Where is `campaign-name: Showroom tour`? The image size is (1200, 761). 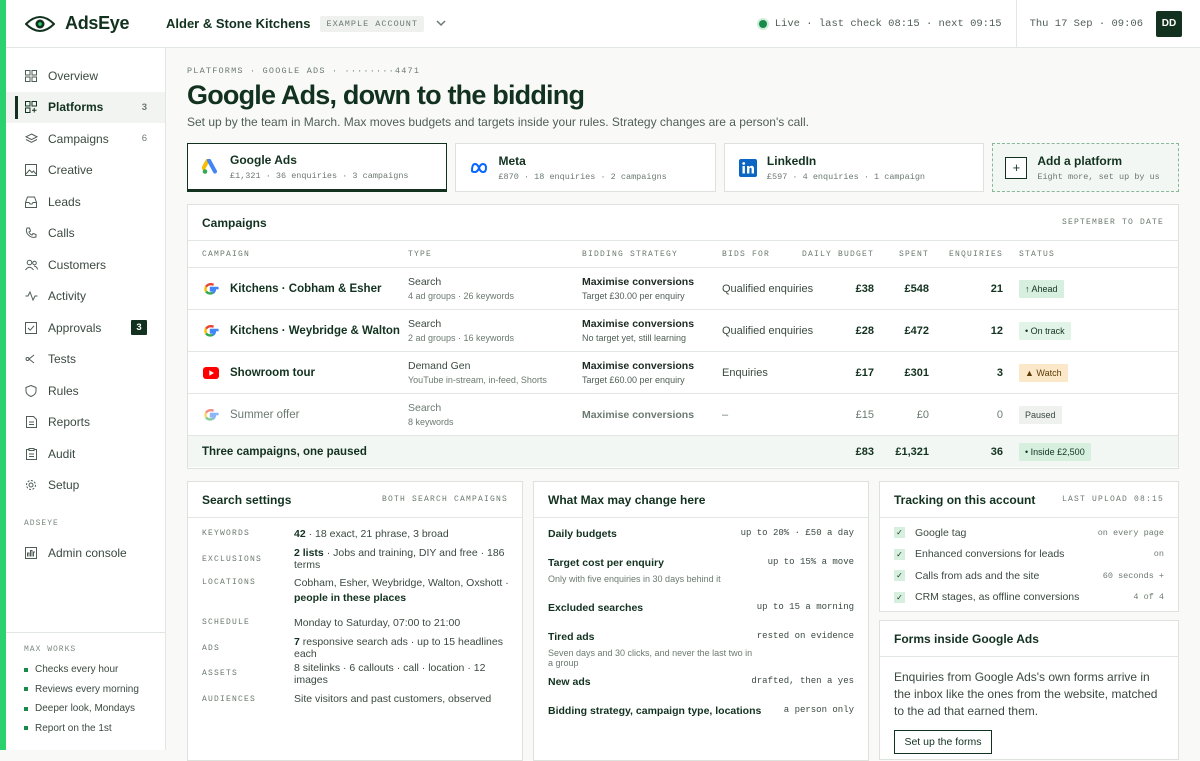
campaign-name: Showroom tour is located at coordinates (272, 373).